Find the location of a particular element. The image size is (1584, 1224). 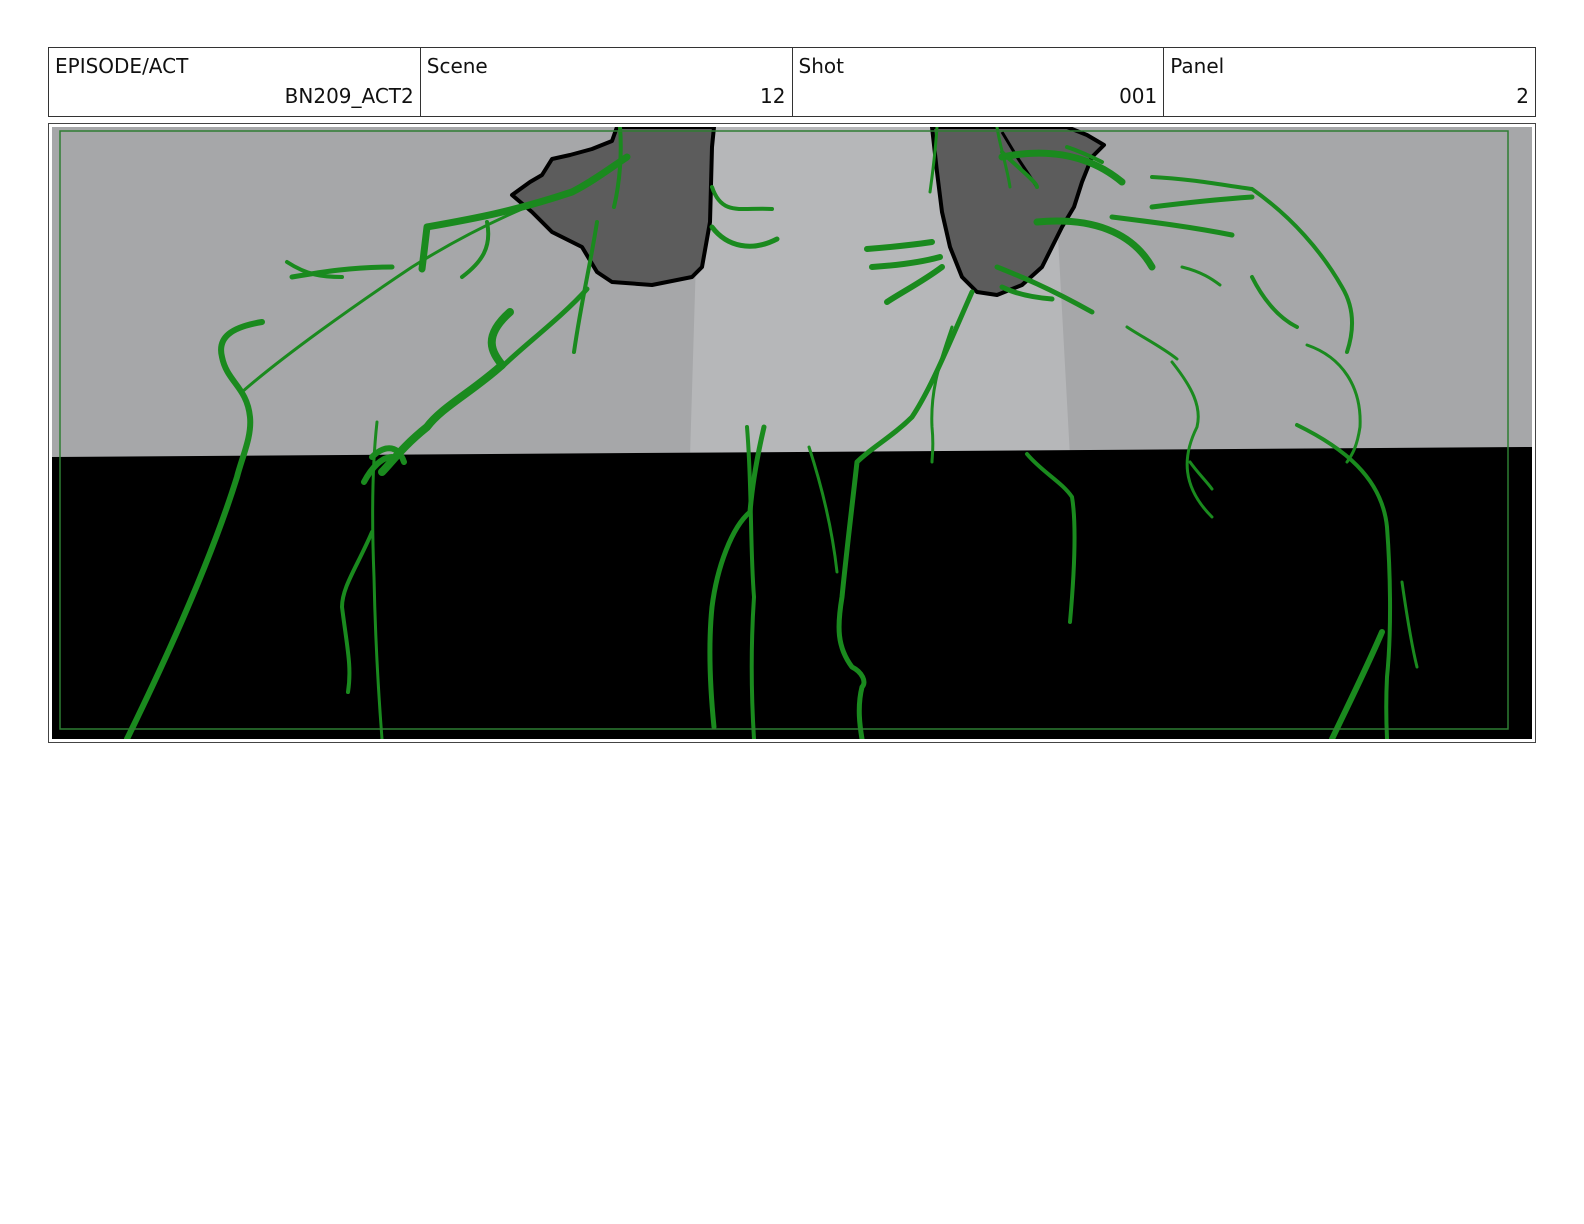

episode-act-cell: EPISODE/ACT BN209_ACT2 is located at coordinates (235, 82).